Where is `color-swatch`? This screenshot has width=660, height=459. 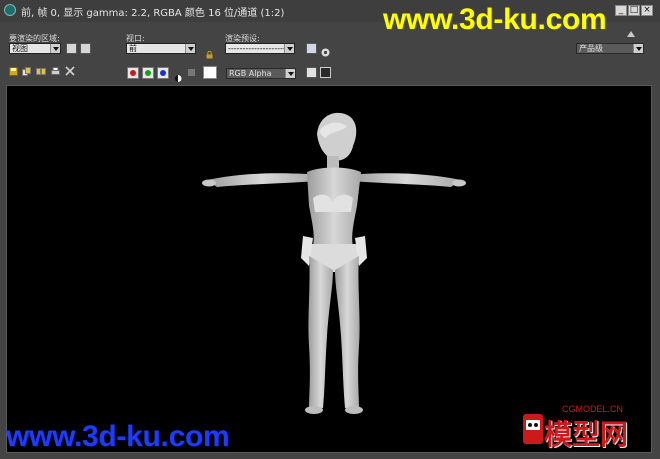
color-swatch is located at coordinates (210, 72).